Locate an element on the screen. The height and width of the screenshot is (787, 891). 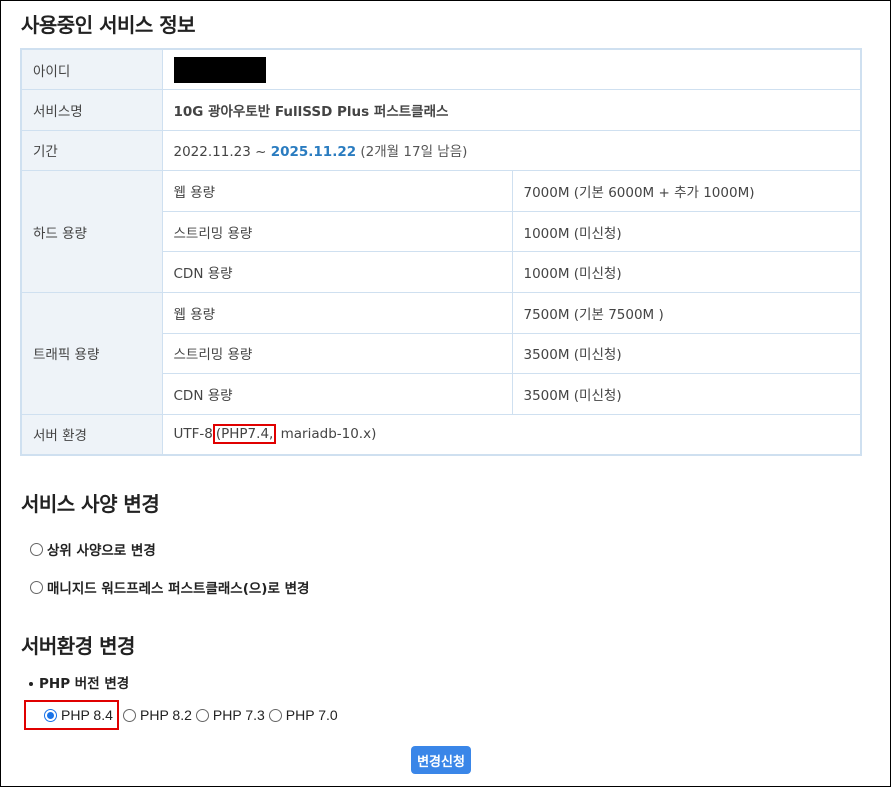
table-row: 아이디 is located at coordinates (441, 69).